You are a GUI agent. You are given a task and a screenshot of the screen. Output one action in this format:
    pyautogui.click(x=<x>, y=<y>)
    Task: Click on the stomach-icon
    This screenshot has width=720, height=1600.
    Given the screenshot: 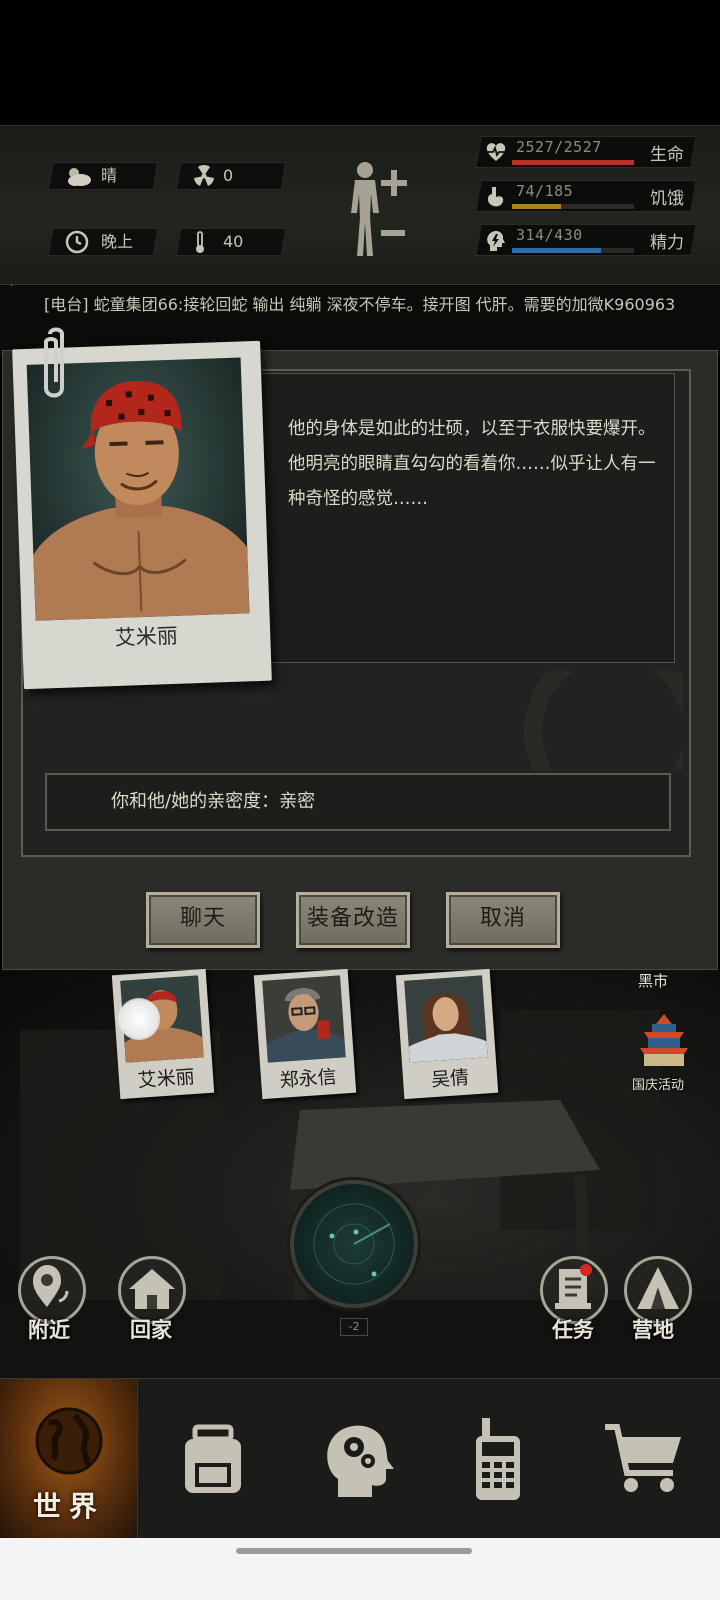 What is the action you would take?
    pyautogui.click(x=495, y=196)
    